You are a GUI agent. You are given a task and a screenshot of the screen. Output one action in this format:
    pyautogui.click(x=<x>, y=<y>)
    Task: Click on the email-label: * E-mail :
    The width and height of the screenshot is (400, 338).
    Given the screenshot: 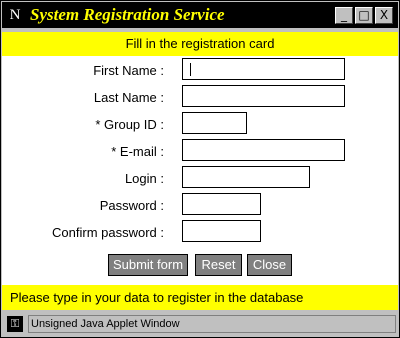 What is the action you would take?
    pyautogui.click(x=137, y=151)
    